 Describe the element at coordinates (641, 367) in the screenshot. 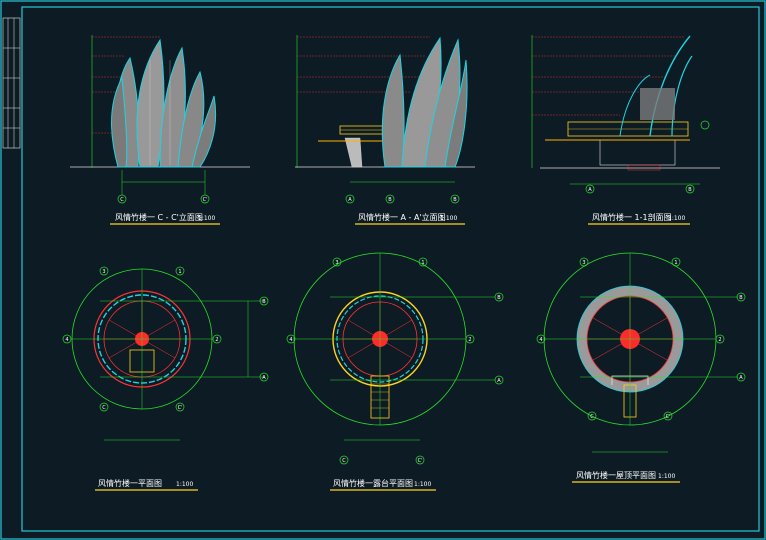

I see `roof-plan-view: 4 2 B A 3 1 C C' 风情竹楼一屋顶平面图 1:100` at that location.